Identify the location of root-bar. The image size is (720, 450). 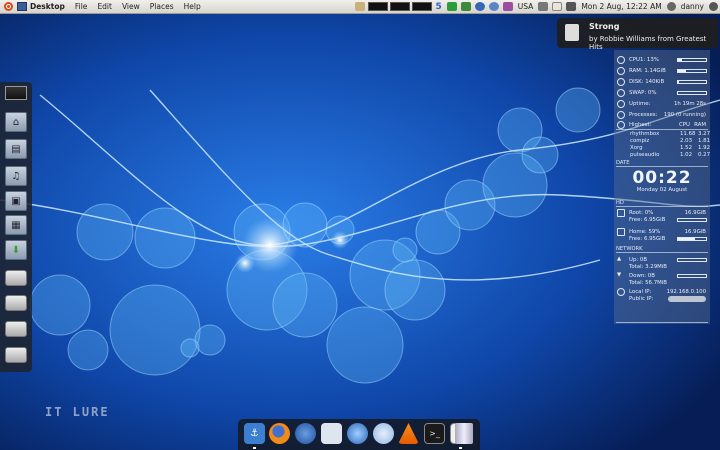
(692, 220).